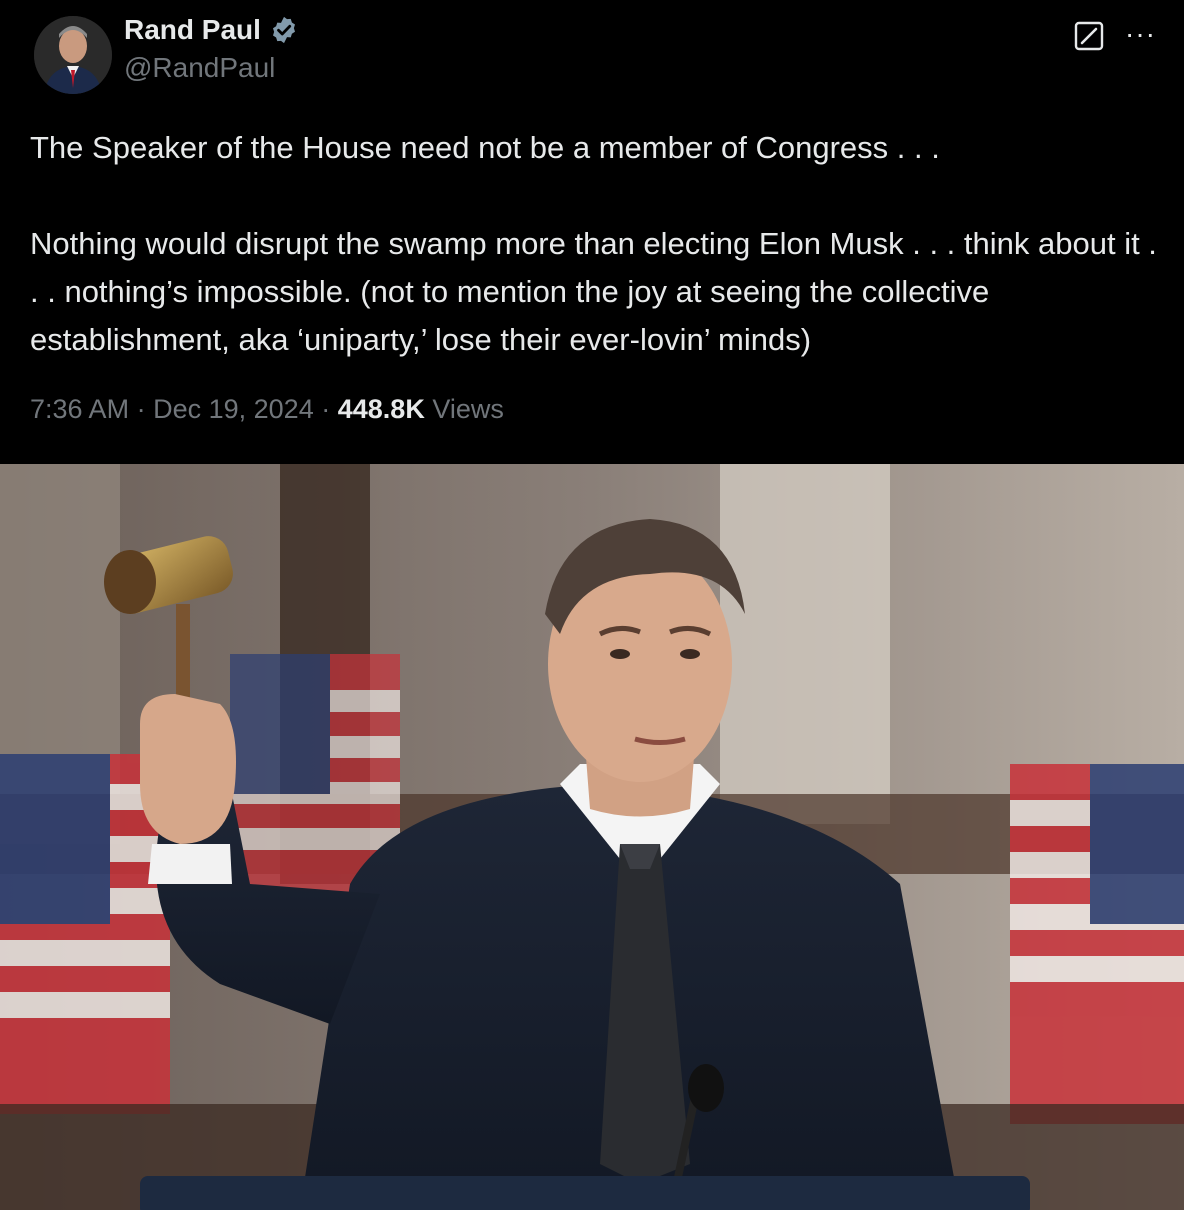 This screenshot has width=1184, height=1210. I want to click on tweet-time: 7:36 AM, so click(79, 409).